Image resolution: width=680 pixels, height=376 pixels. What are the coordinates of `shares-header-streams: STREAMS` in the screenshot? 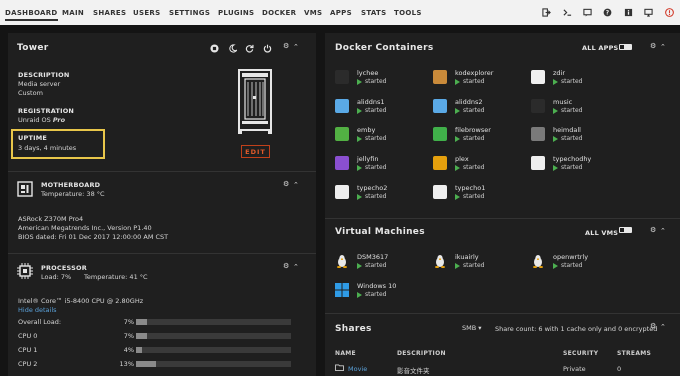 It's located at (634, 353).